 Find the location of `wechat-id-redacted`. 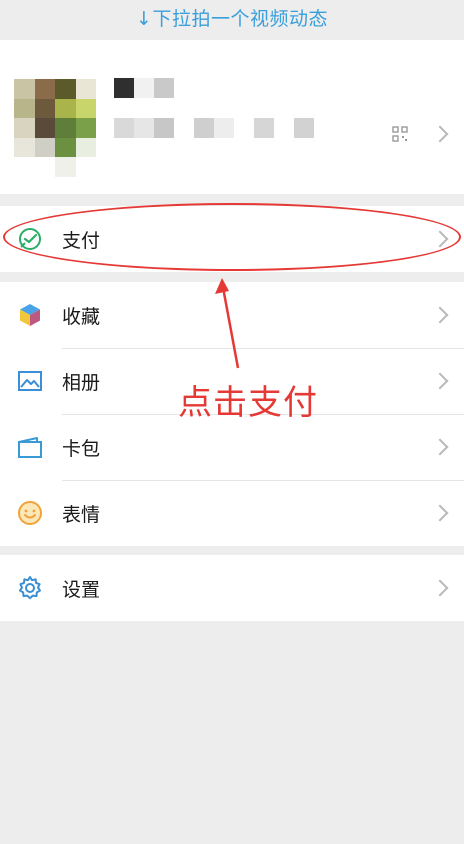

wechat-id-redacted is located at coordinates (254, 128).